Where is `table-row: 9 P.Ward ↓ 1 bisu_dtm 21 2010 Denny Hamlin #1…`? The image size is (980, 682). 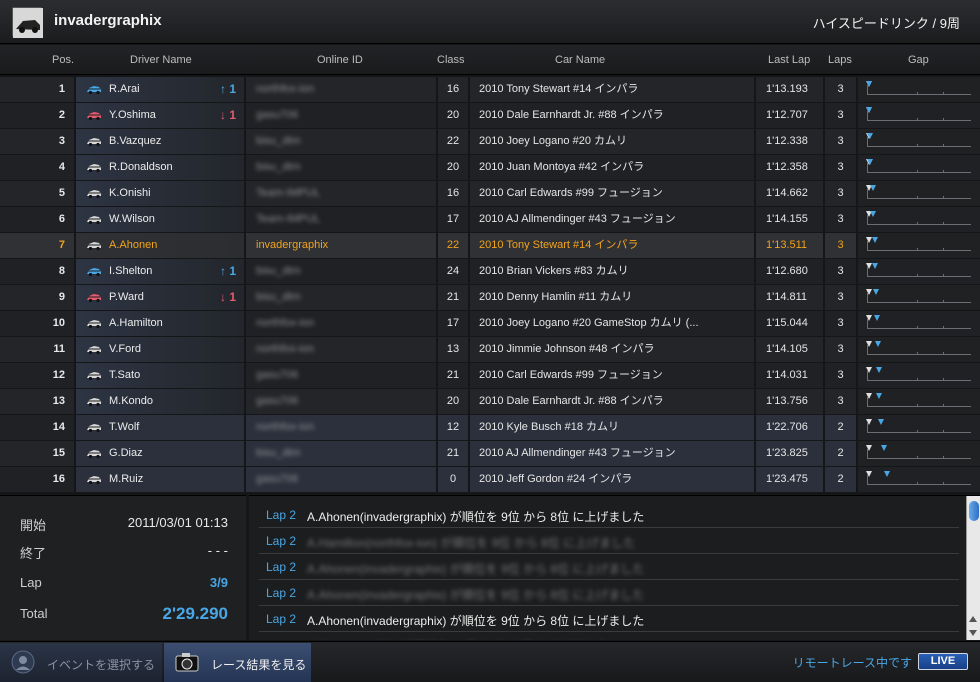
table-row: 9 P.Ward ↓ 1 bisu_dtm 21 2010 Denny Hamlin #1… is located at coordinates (490, 298).